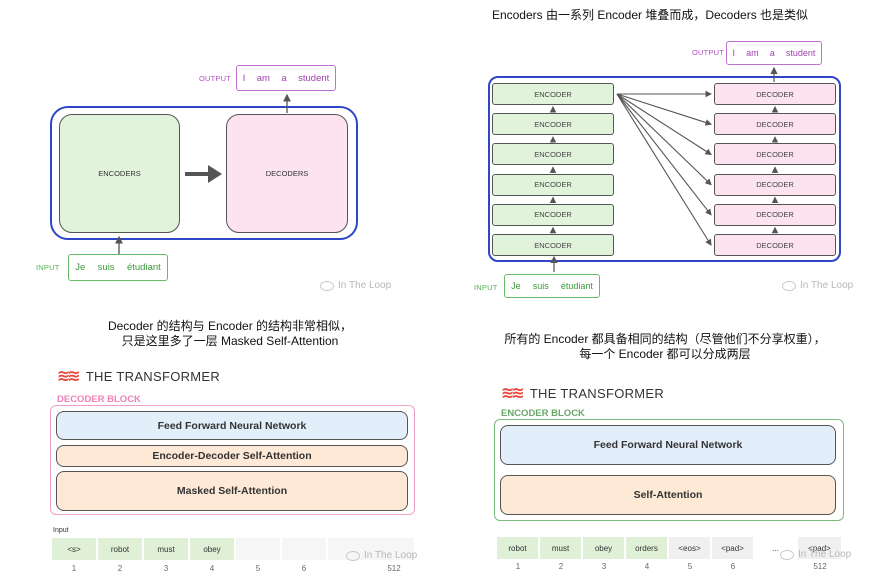  Describe the element at coordinates (74, 549) in the screenshot. I see `token-cell: <s>` at that location.